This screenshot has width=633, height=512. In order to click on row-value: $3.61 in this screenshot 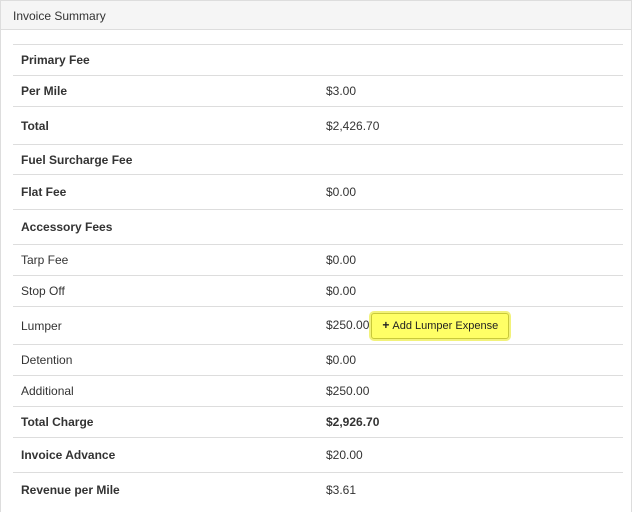, I will do `click(470, 490)`.